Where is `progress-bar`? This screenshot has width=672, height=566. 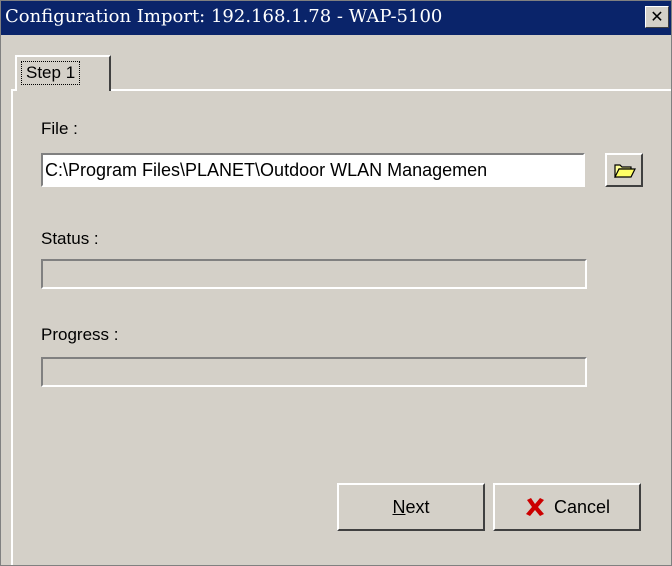
progress-bar is located at coordinates (314, 372).